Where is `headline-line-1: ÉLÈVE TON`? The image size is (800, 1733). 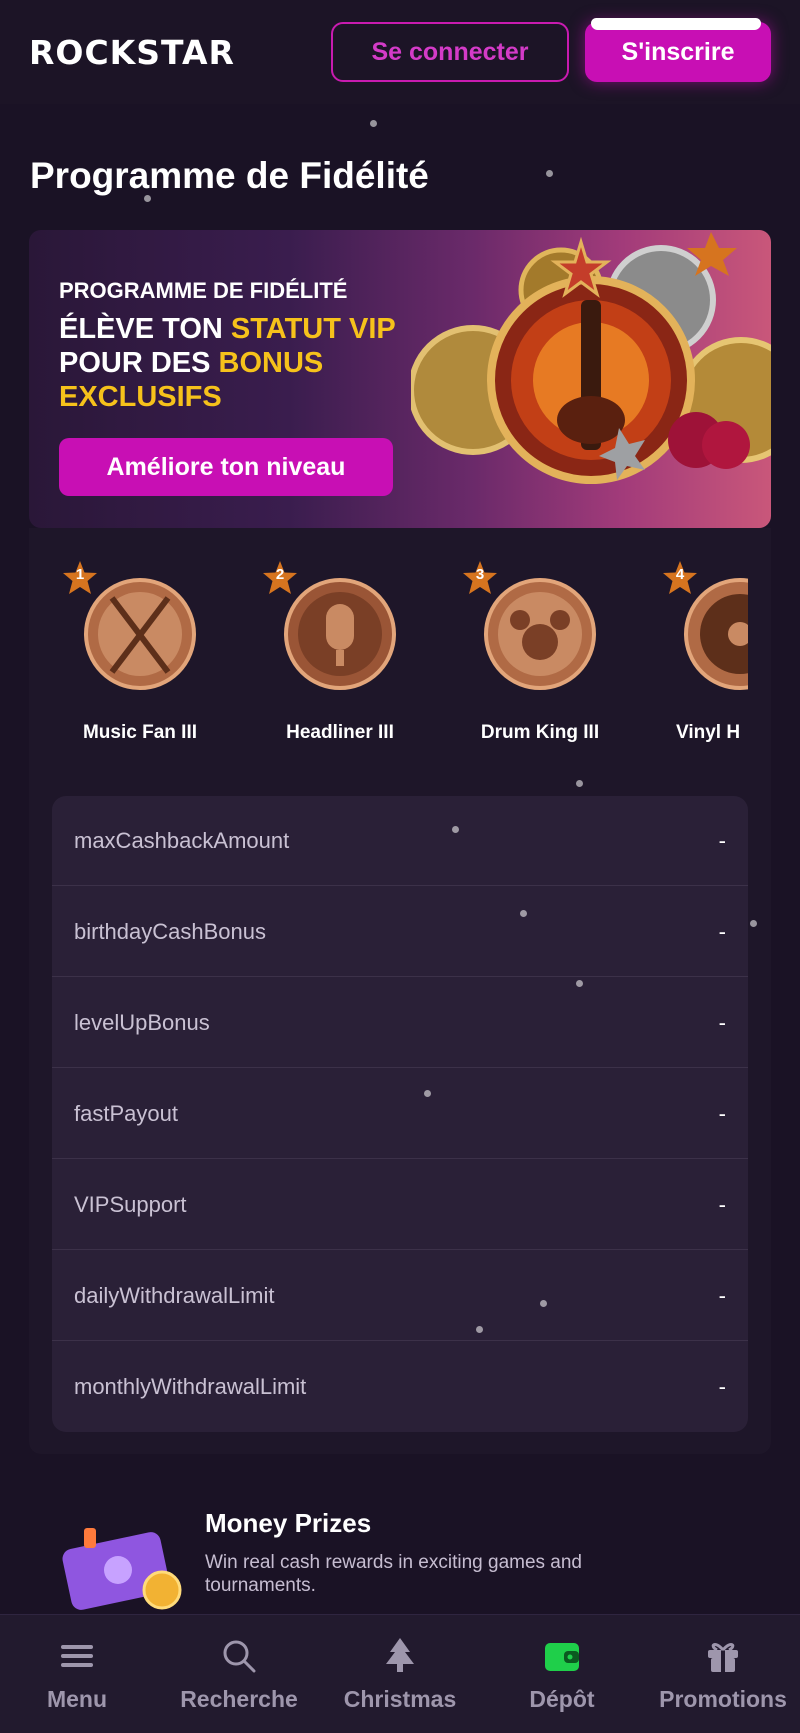
headline-line-1: ÉLÈVE TON is located at coordinates (145, 329).